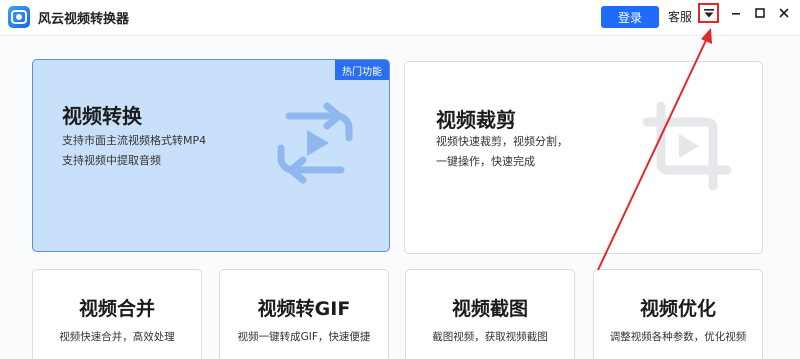 This screenshot has height=359, width=800. I want to click on maximize-icon, so click(760, 13).